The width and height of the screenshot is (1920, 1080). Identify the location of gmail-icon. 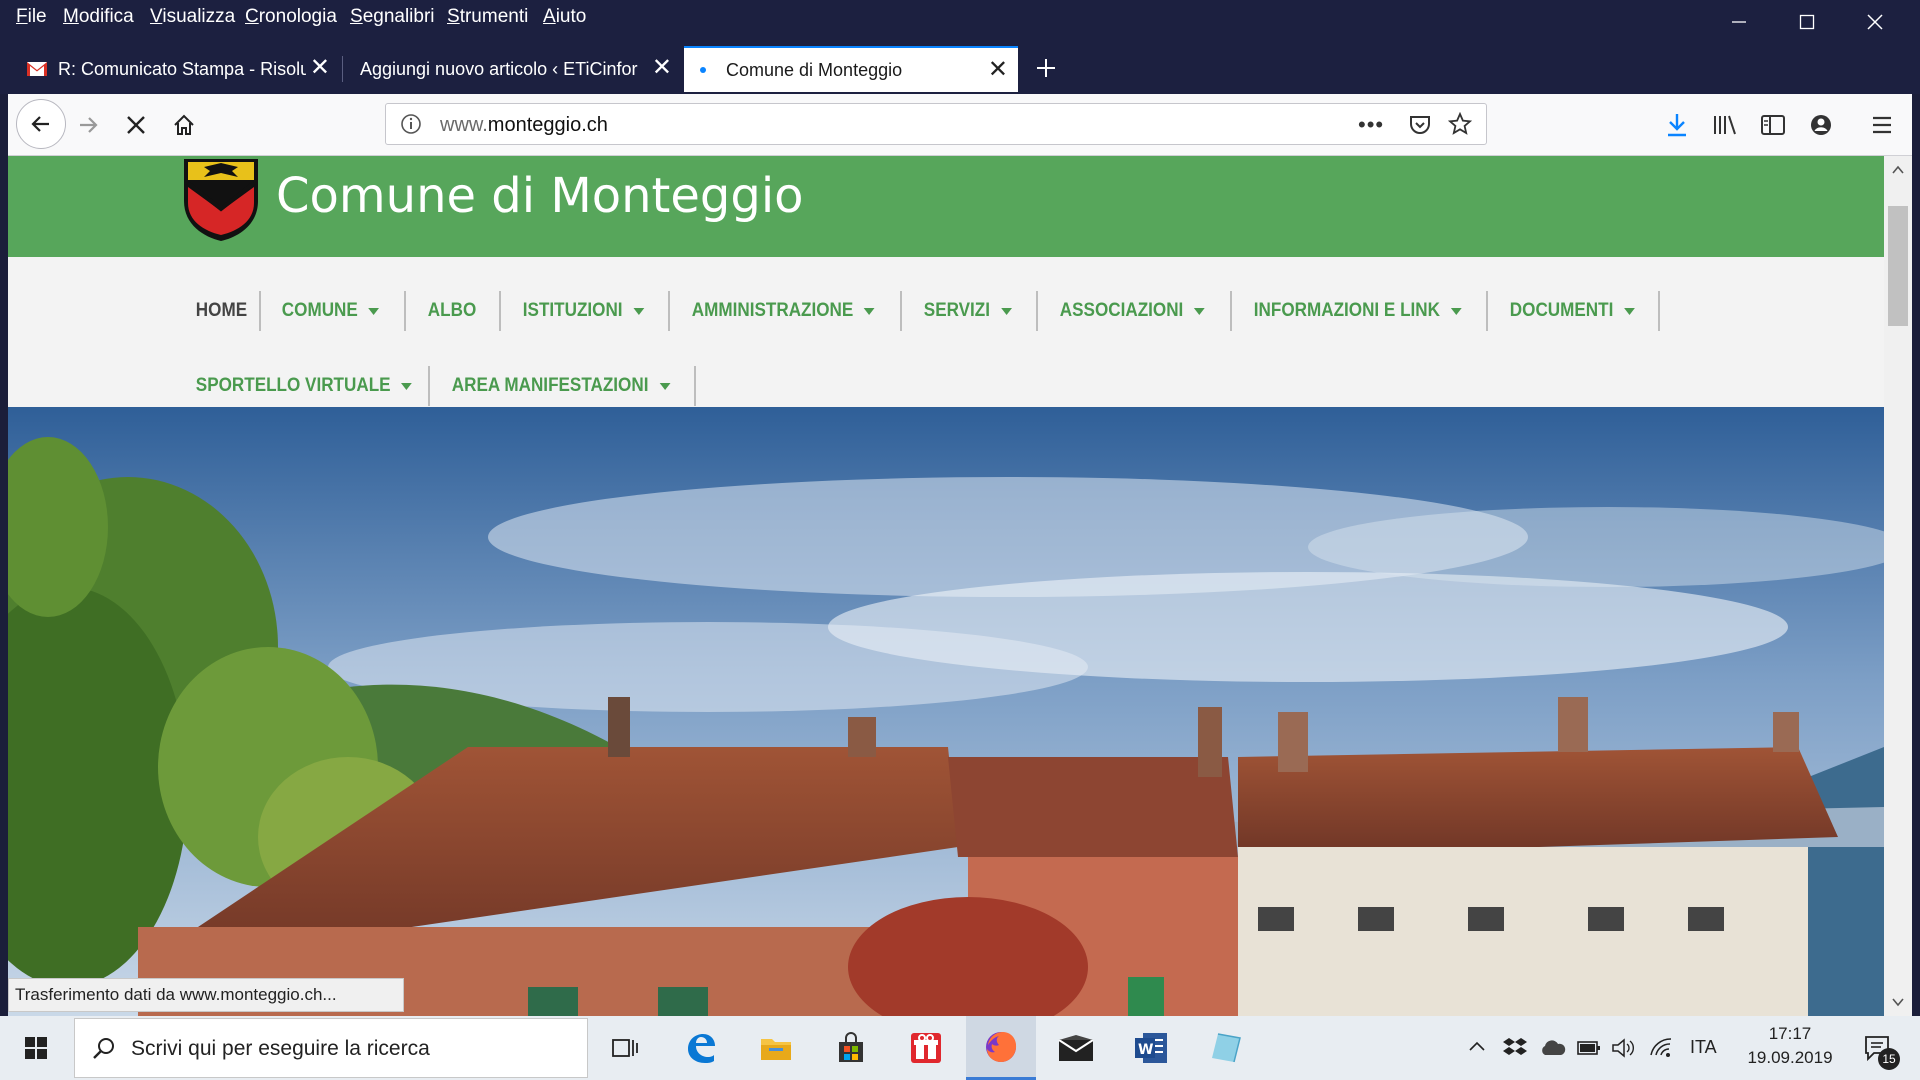
(37, 69).